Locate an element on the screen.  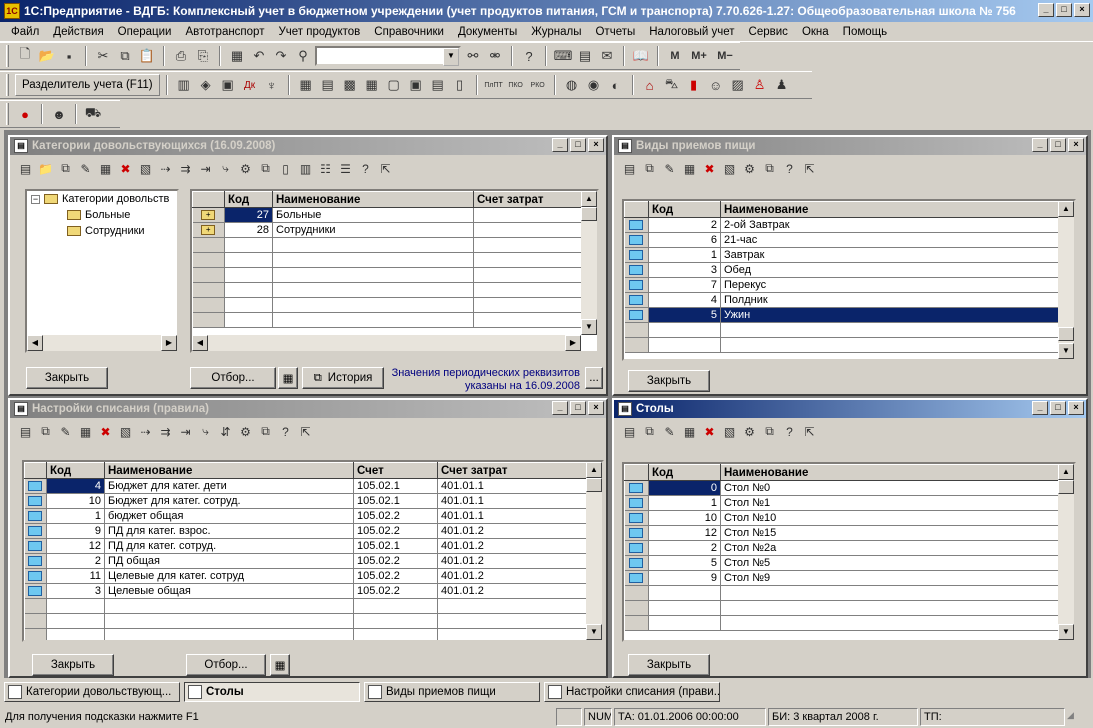
copy-row-icon: ⧉ is located at coordinates (649, 431).